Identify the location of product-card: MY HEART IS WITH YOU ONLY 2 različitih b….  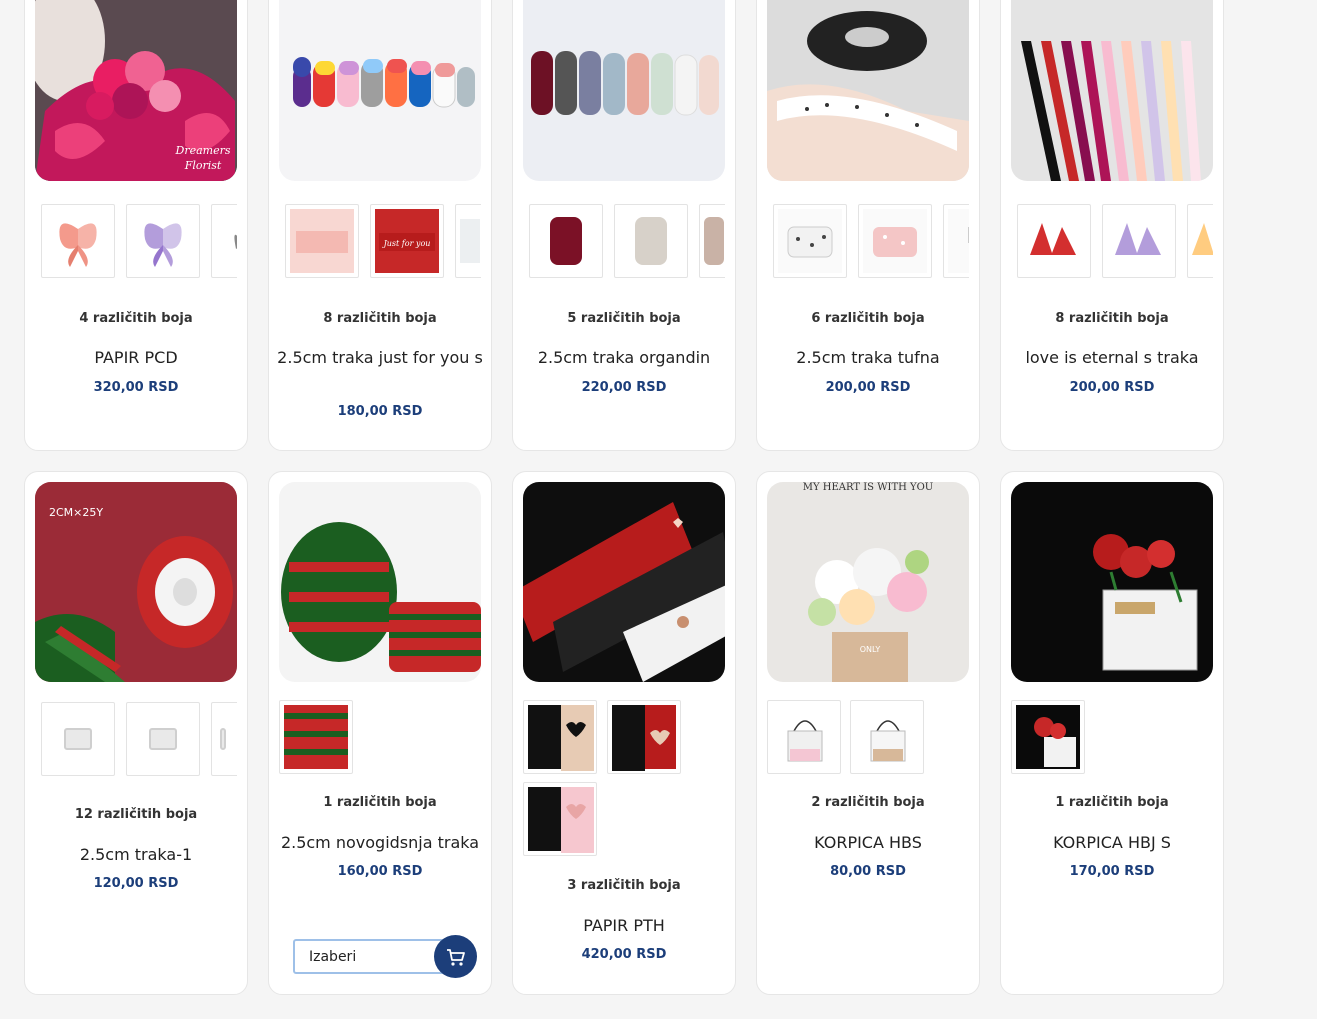
(868, 733).